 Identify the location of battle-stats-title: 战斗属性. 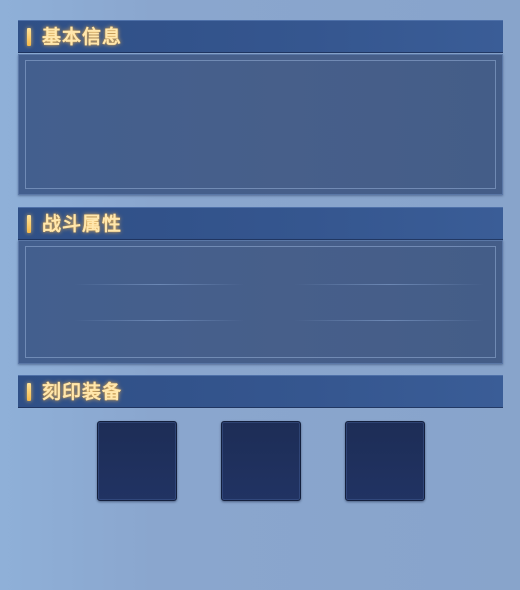
(82, 224).